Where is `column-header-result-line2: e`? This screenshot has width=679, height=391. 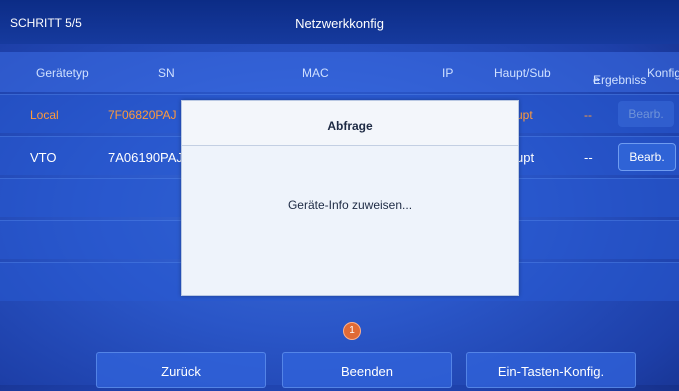 column-header-result-line2: e is located at coordinates (596, 80).